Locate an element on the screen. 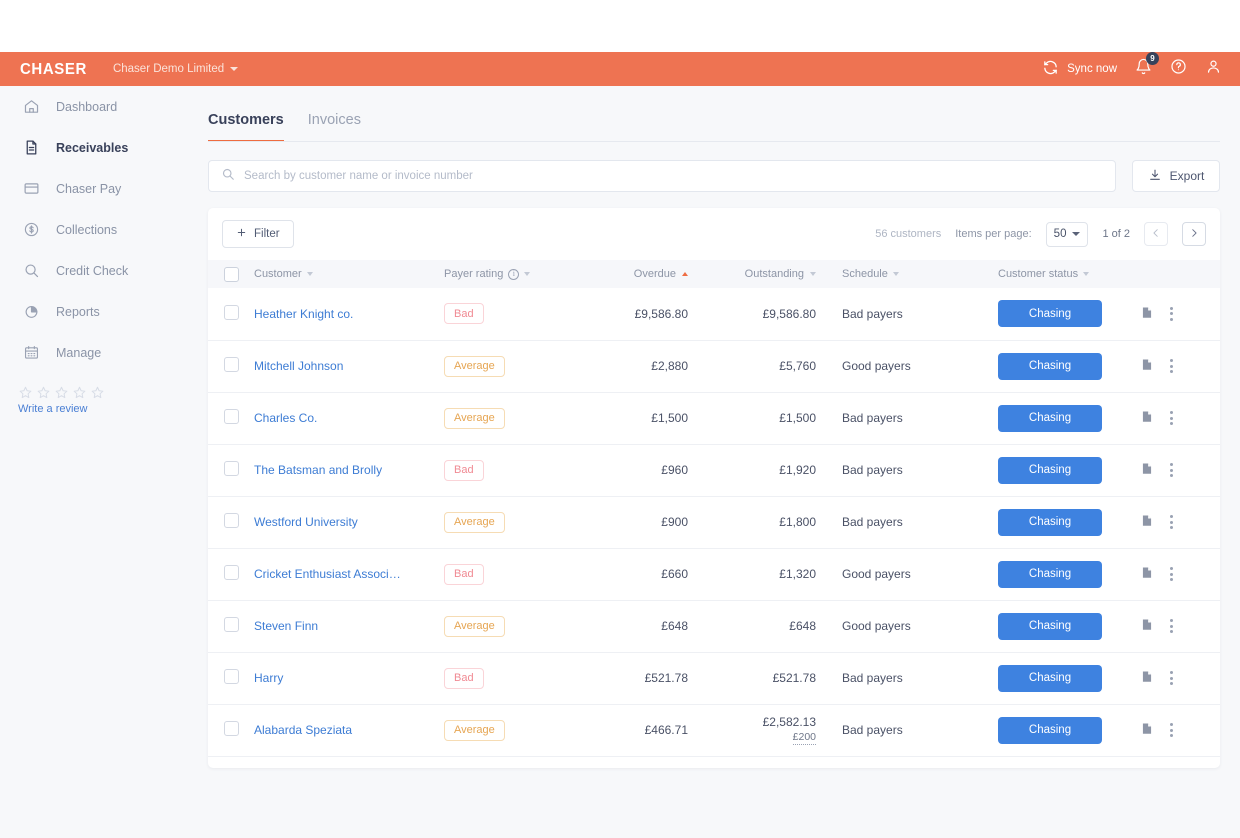 Image resolution: width=1240 pixels, height=838 pixels. sync-now-button: Sync now is located at coordinates (1079, 69).